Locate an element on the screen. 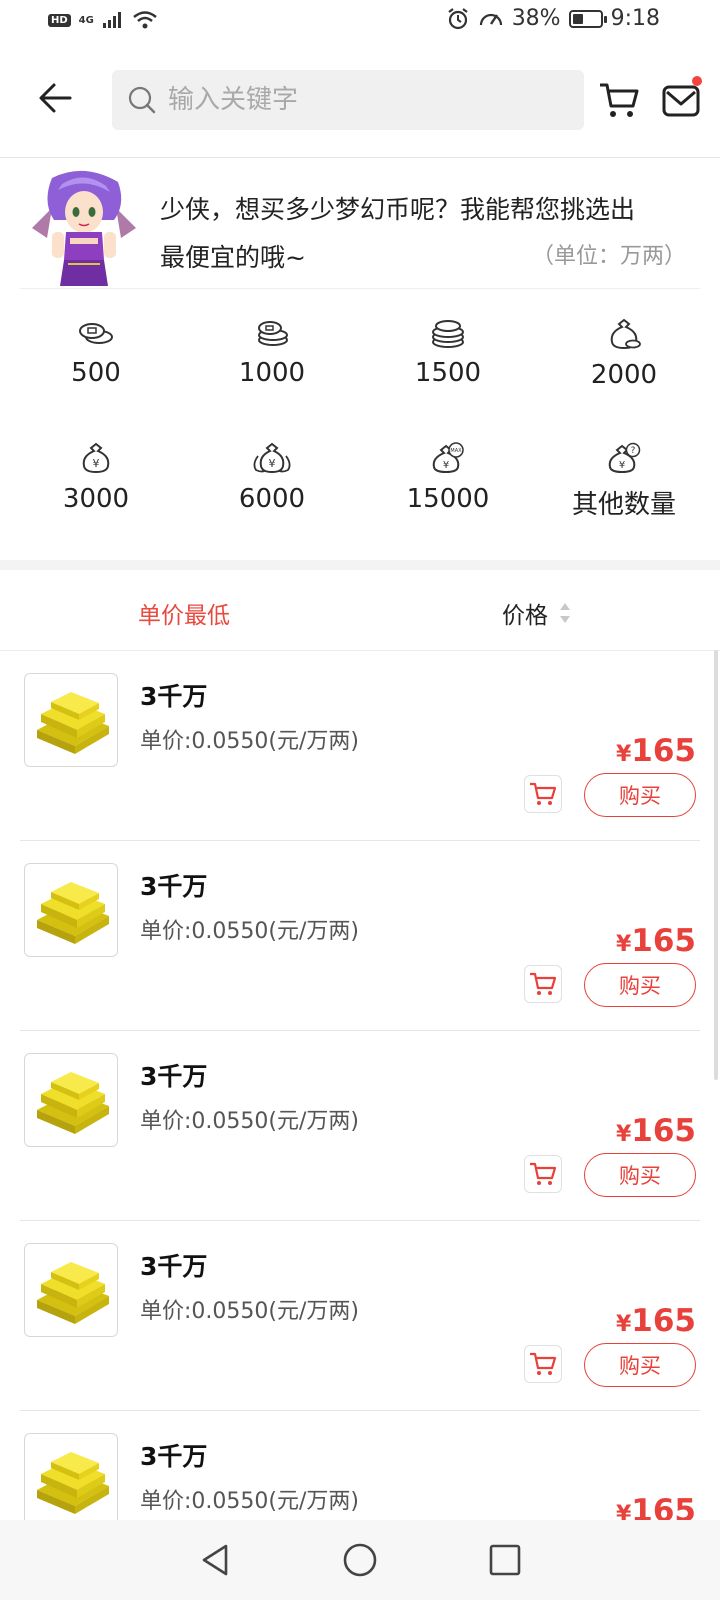 The width and height of the screenshot is (720, 1601). coins-stack-icon is located at coordinates (273, 333).